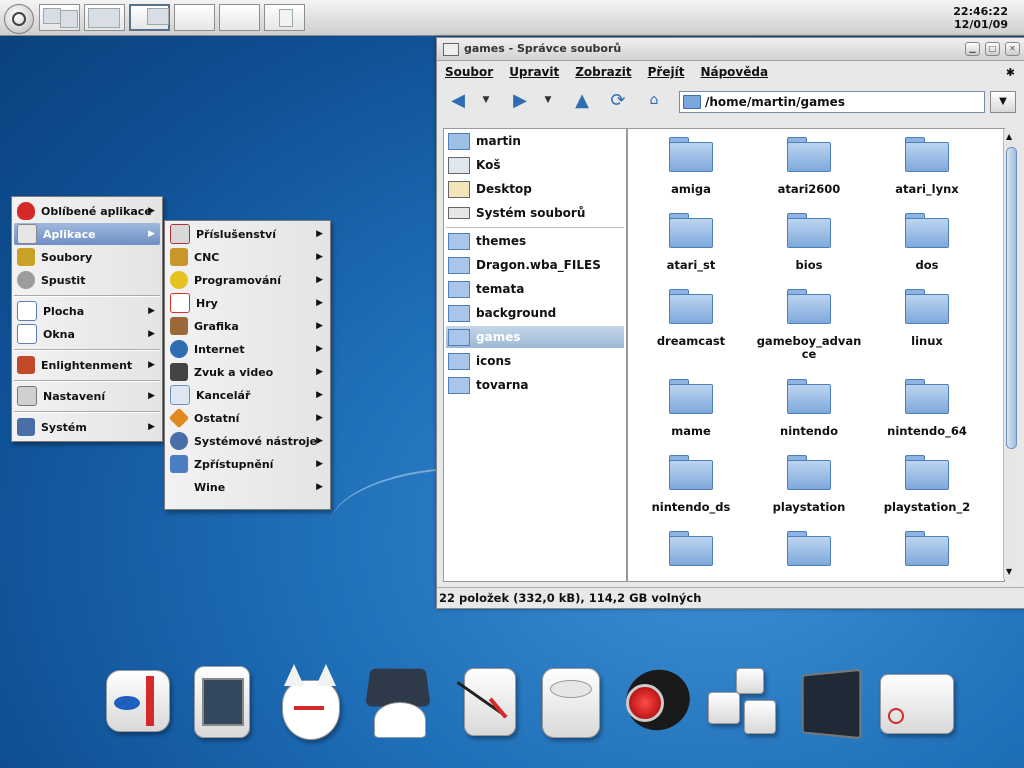 The height and width of the screenshot is (768, 1024). Describe the element at coordinates (535, 141) in the screenshot. I see `side-item-martin: martin` at that location.